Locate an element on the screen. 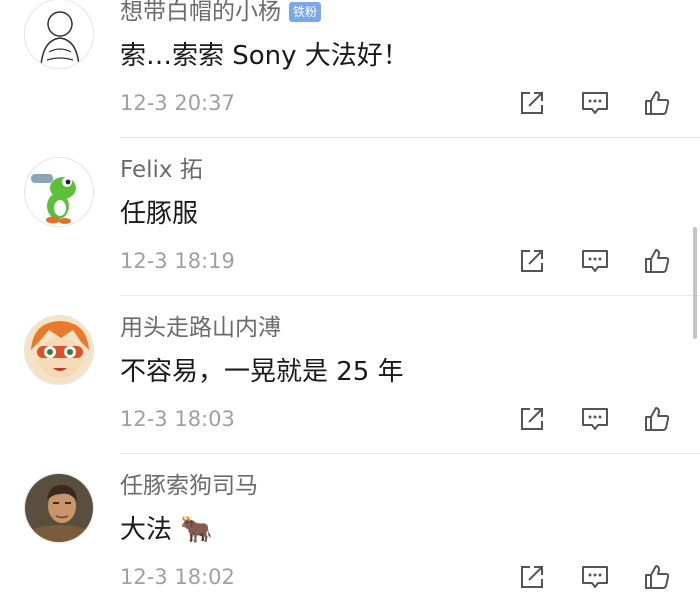  username: Felix 拓 is located at coordinates (161, 170).